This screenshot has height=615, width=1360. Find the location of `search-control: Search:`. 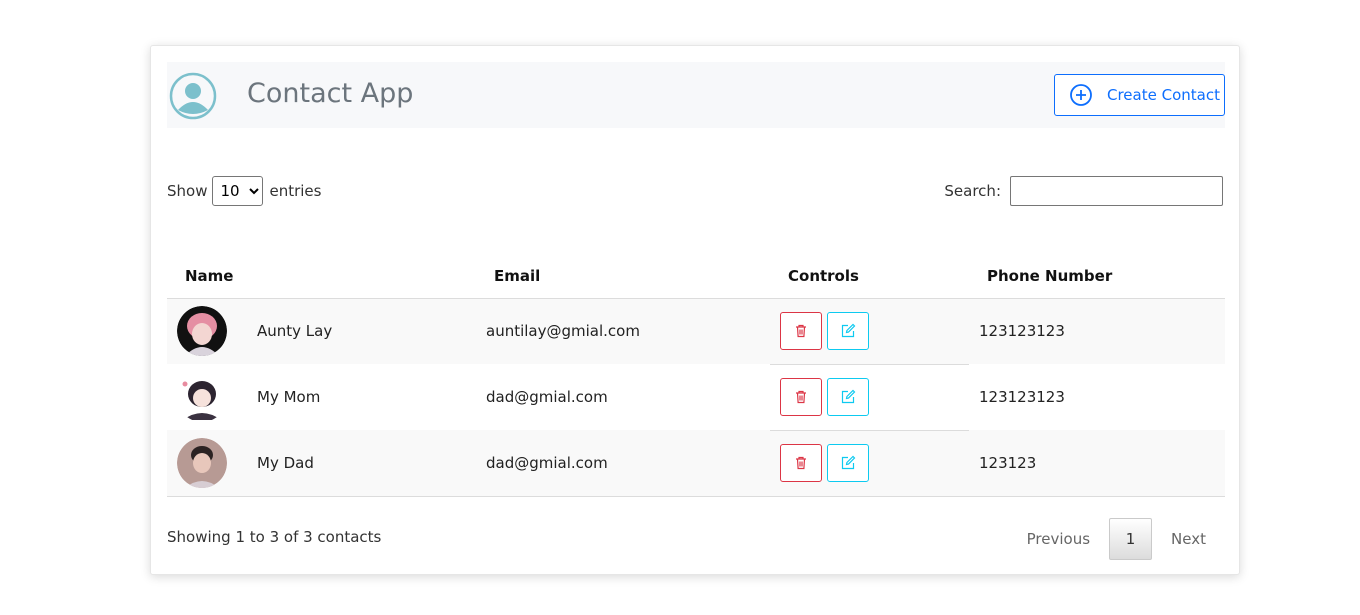

search-control: Search: is located at coordinates (1083, 191).